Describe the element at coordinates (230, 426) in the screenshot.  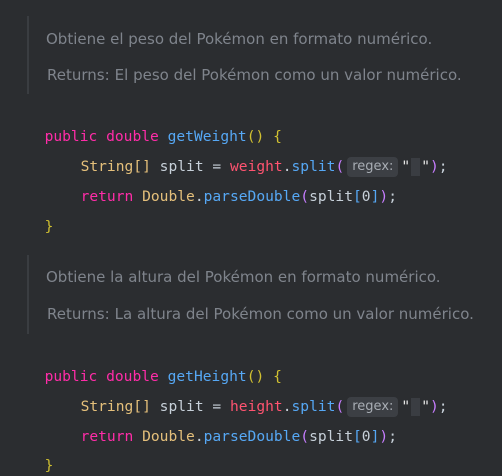
I see `code-line-return-height: return Double.parseDouble(split[0]);` at that location.